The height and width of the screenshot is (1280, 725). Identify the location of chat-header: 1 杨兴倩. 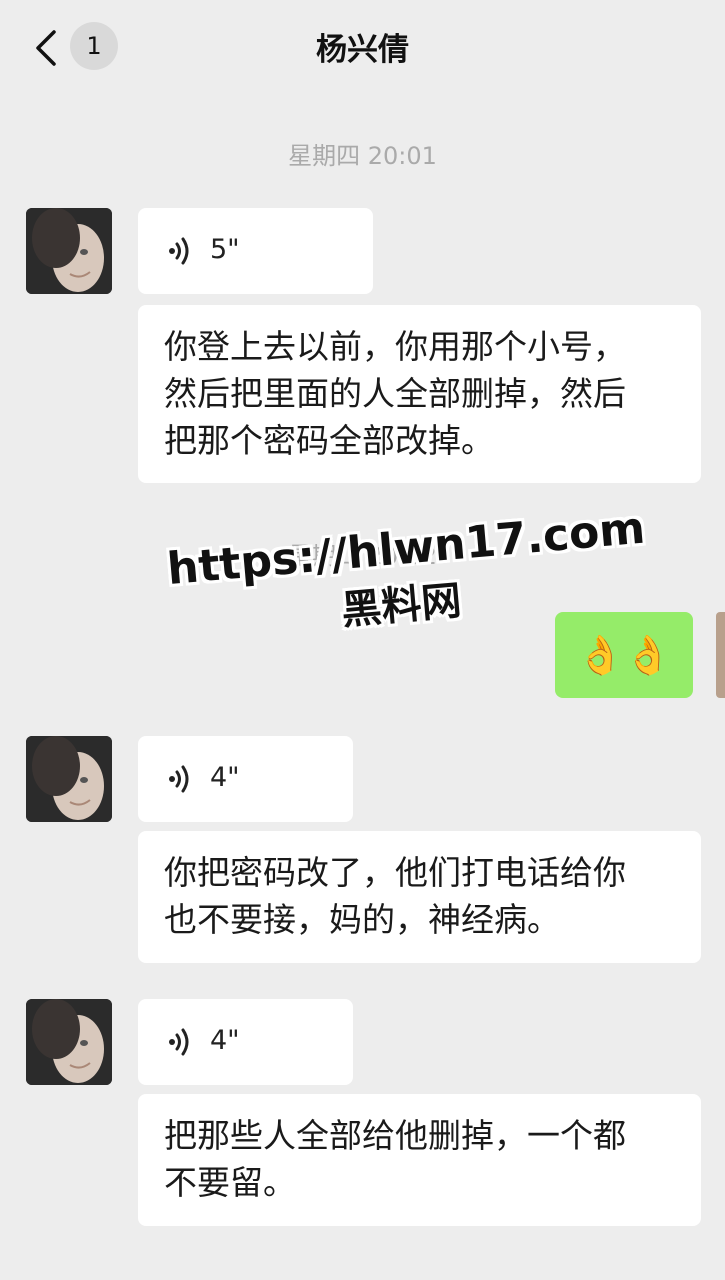
(362, 47).